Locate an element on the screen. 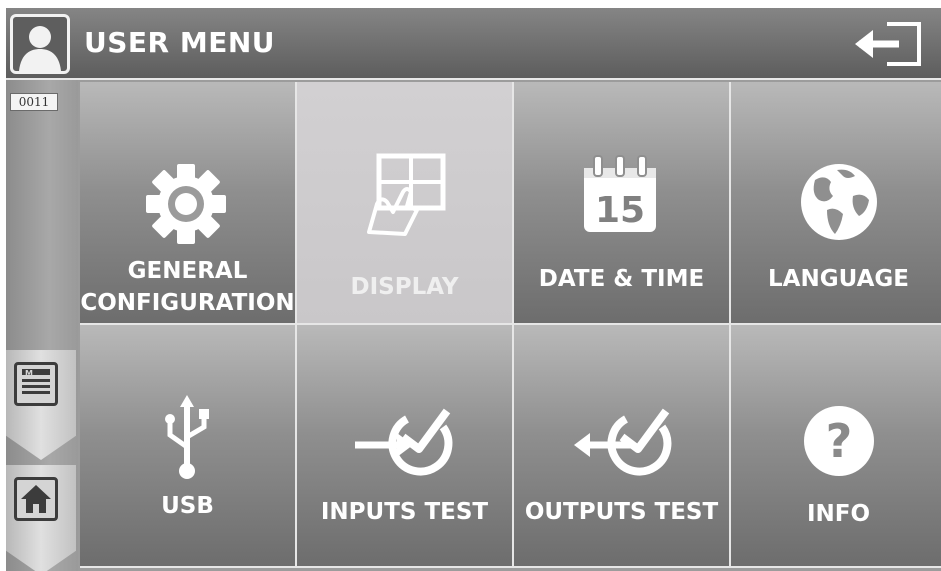  tile-display: DISPLAY is located at coordinates (405, 203).